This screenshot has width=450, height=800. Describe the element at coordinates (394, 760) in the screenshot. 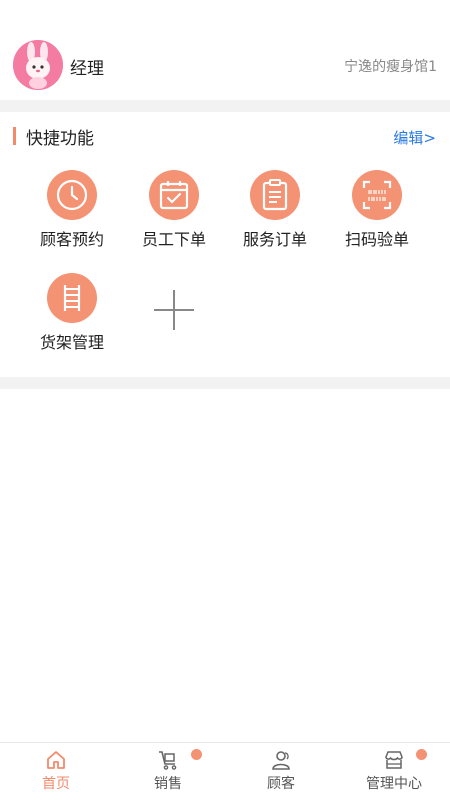

I see `store-icon` at that location.